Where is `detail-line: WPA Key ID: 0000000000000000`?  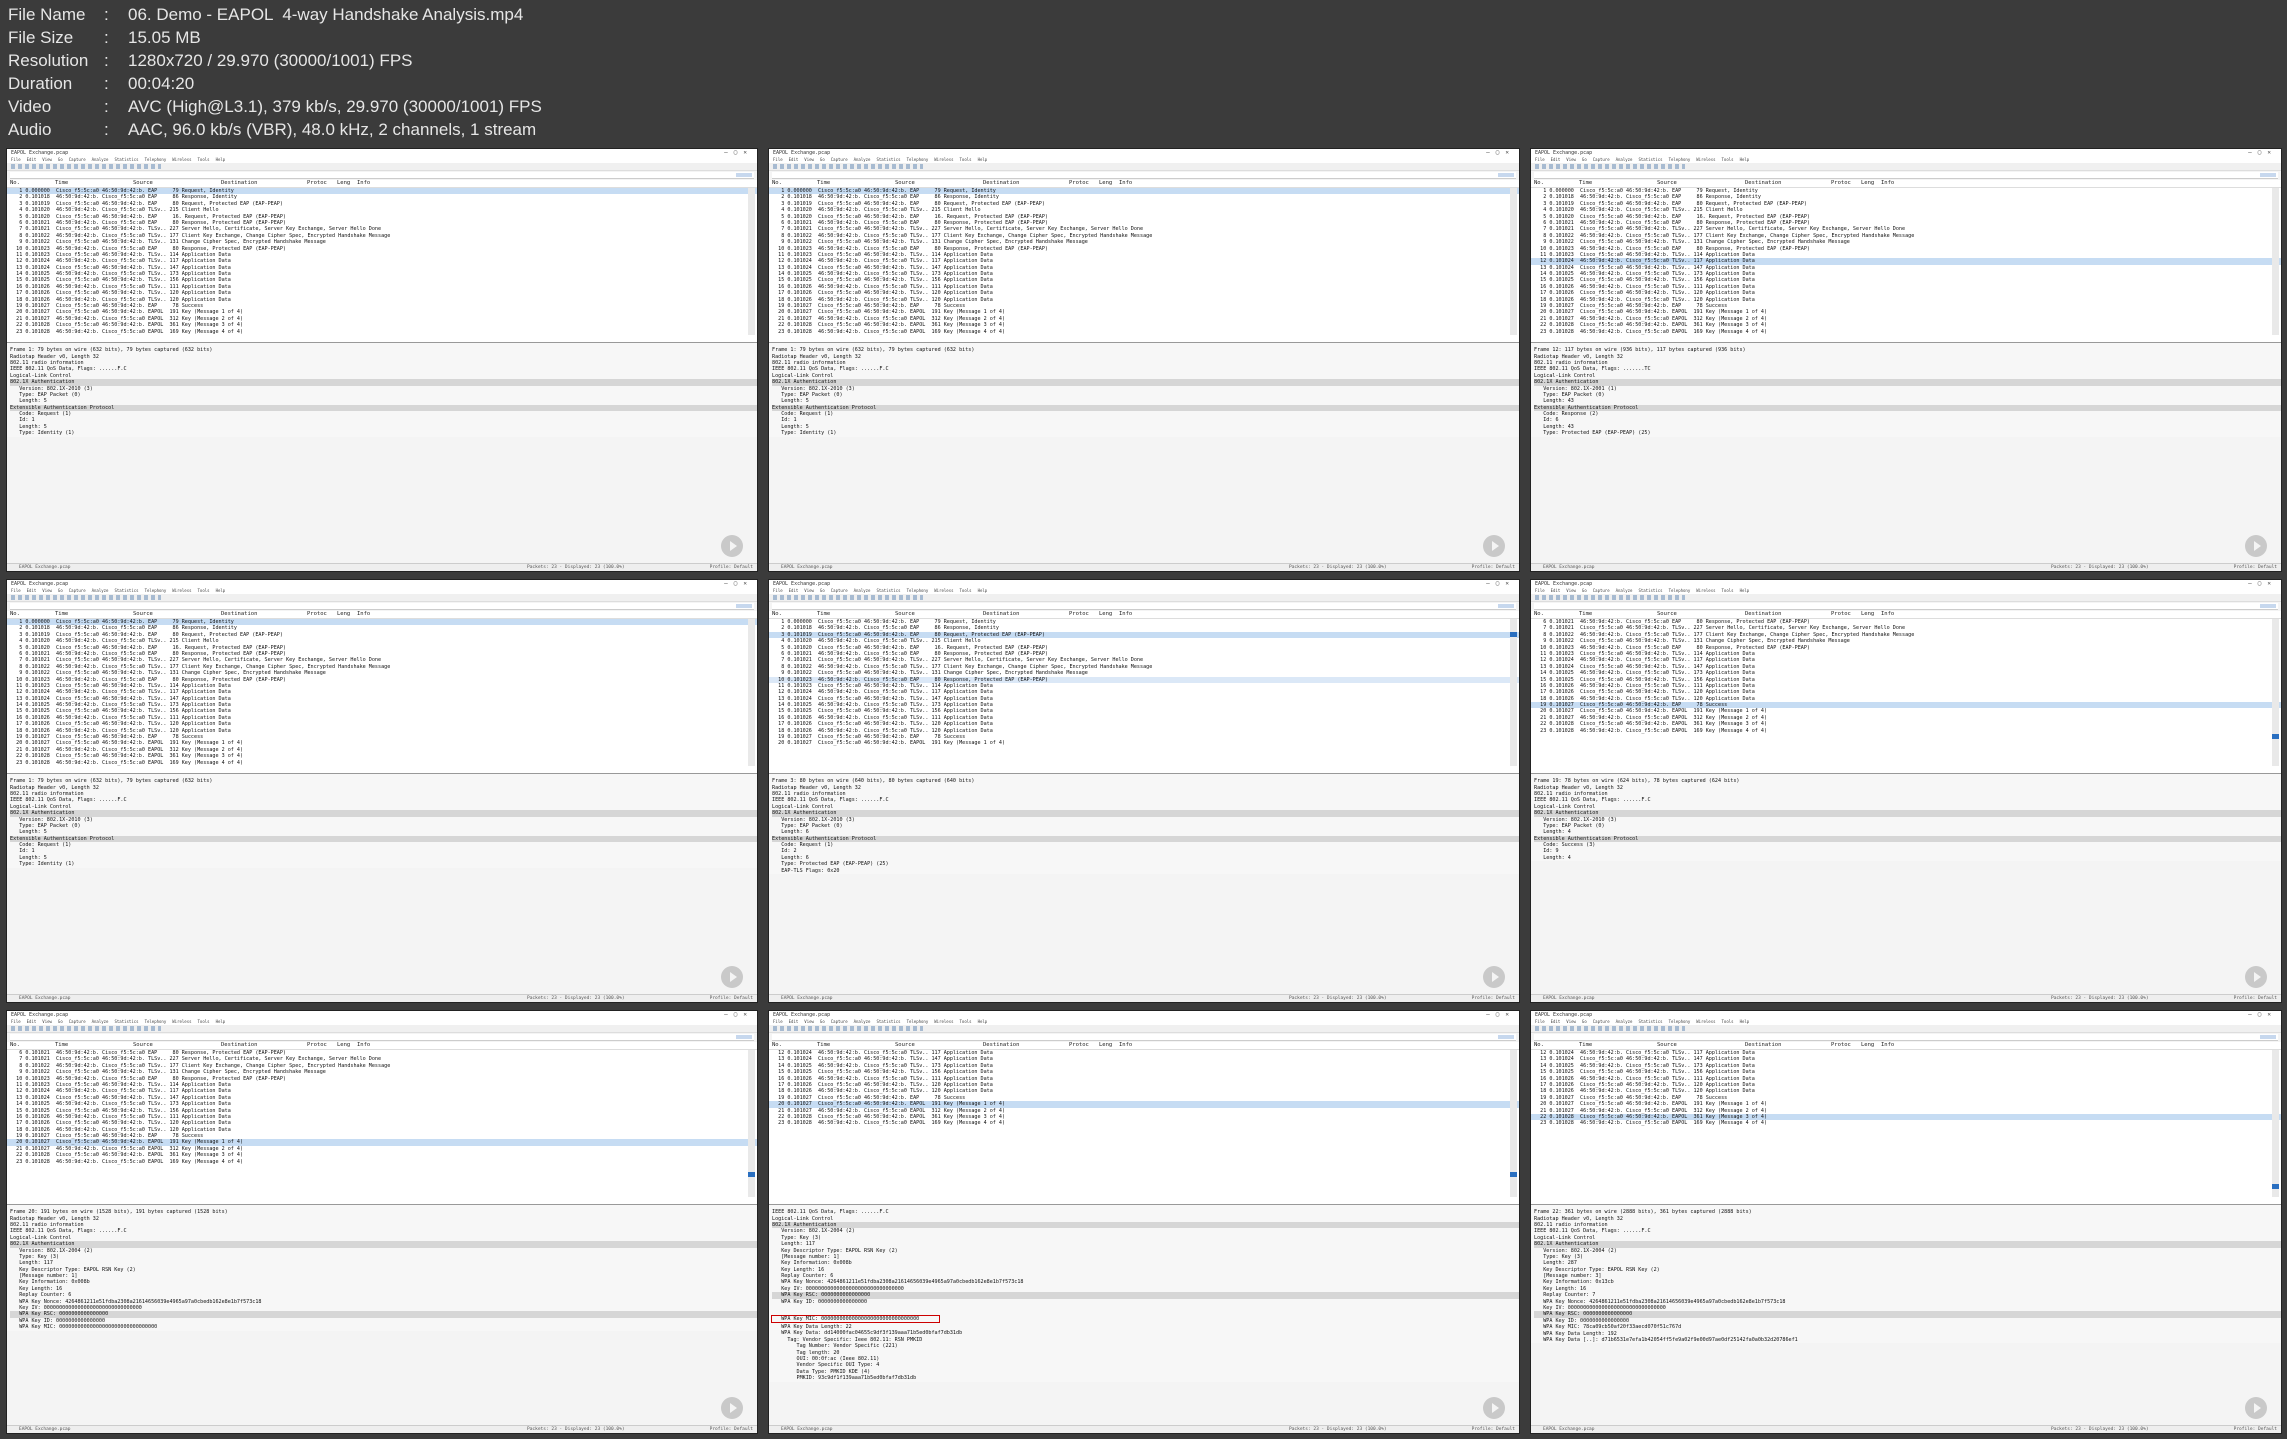 detail-line: WPA Key ID: 0000000000000000 is located at coordinates (1145, 1302).